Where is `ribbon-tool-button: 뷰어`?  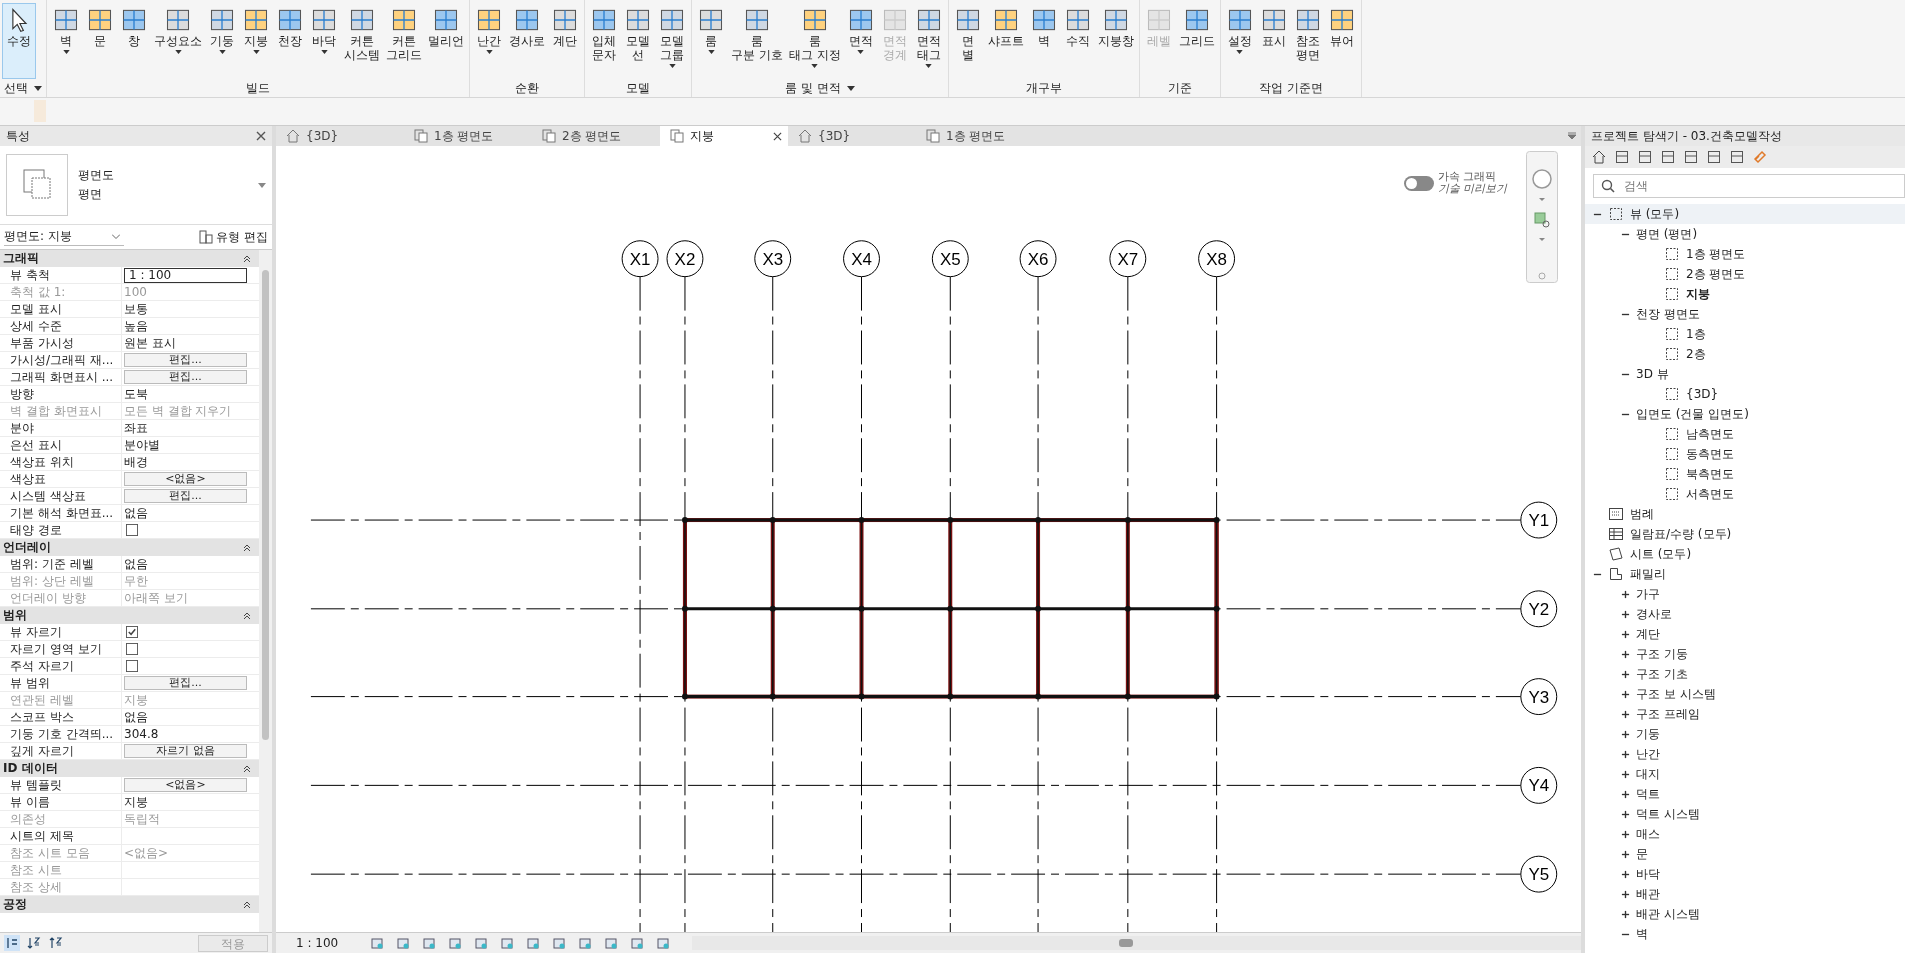
ribbon-tool-button: 뷰어 is located at coordinates (1341, 41).